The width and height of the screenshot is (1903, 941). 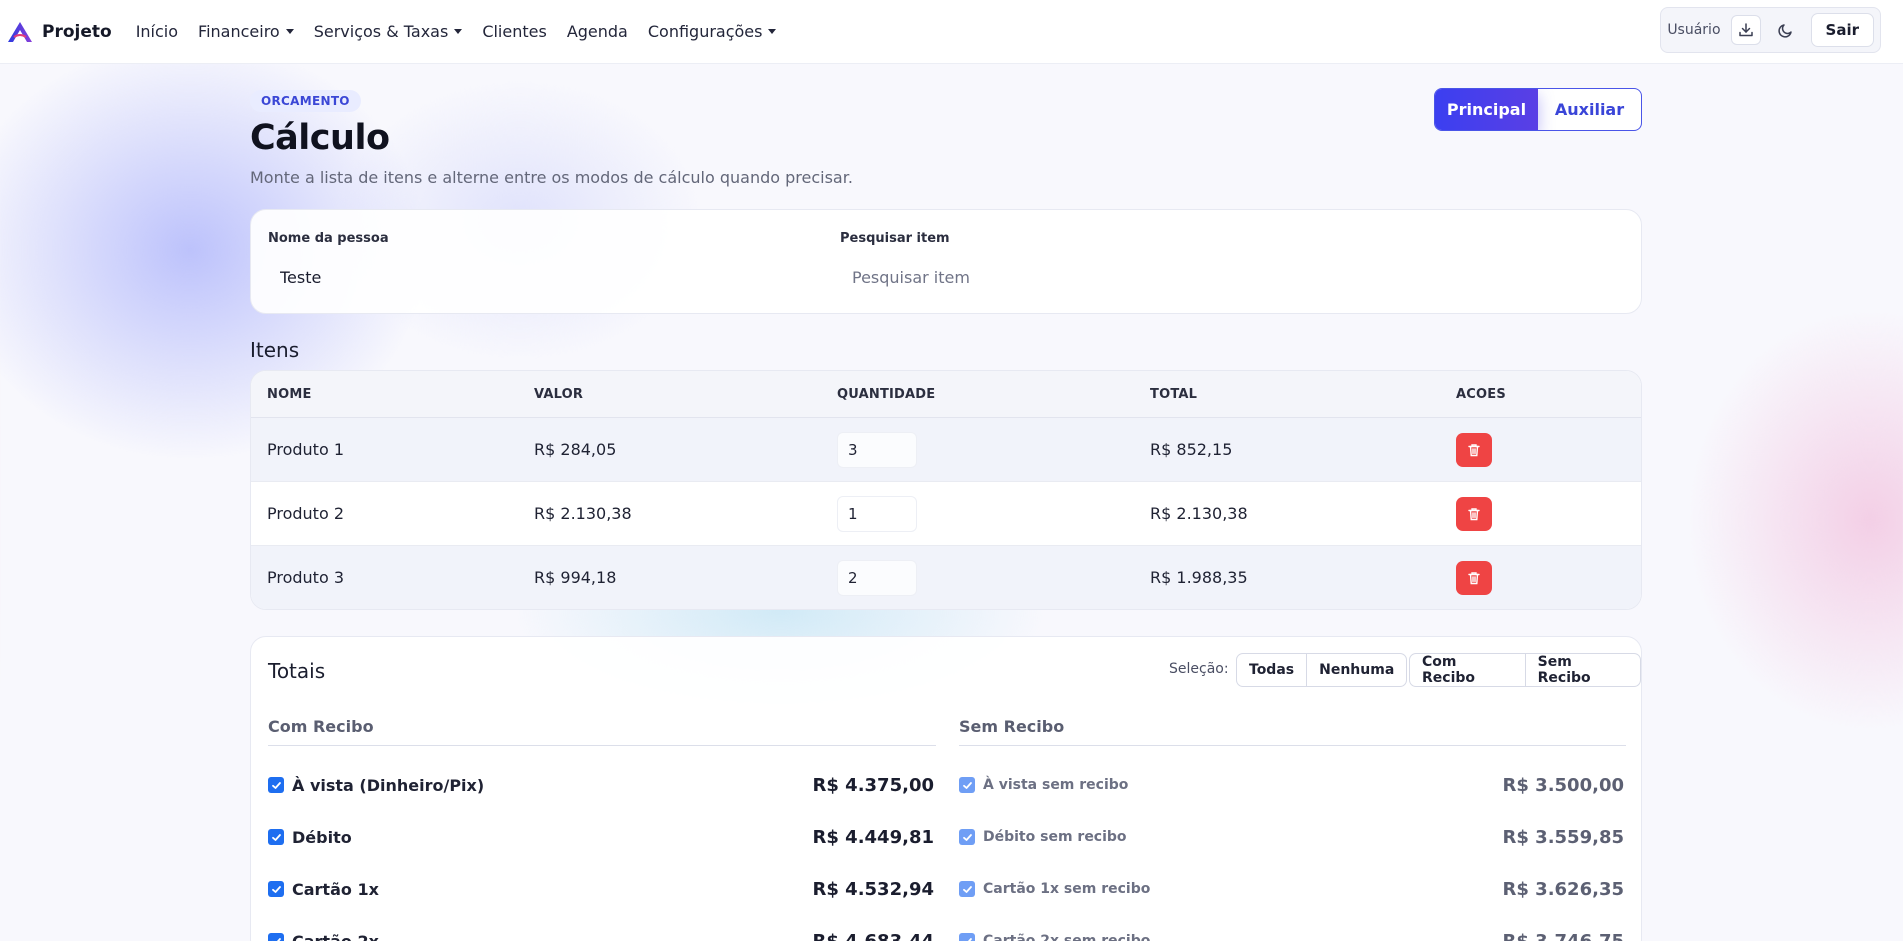 I want to click on nav-item-label: Clientes, so click(x=514, y=31).